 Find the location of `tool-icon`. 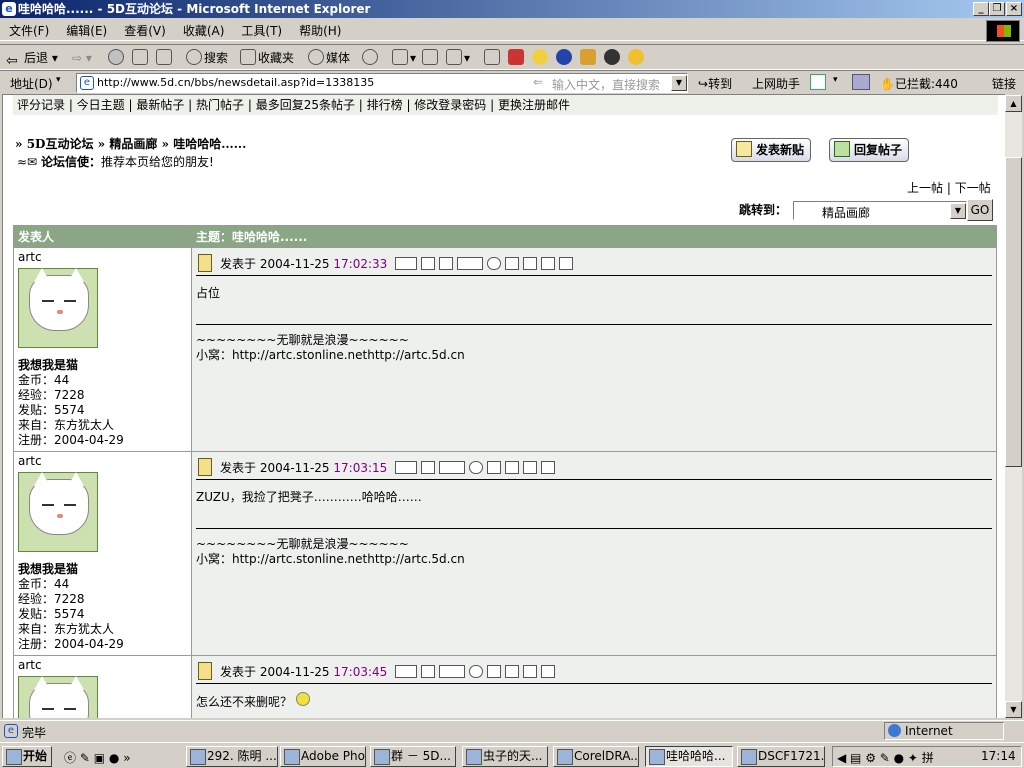

tool-icon is located at coordinates (589, 58).